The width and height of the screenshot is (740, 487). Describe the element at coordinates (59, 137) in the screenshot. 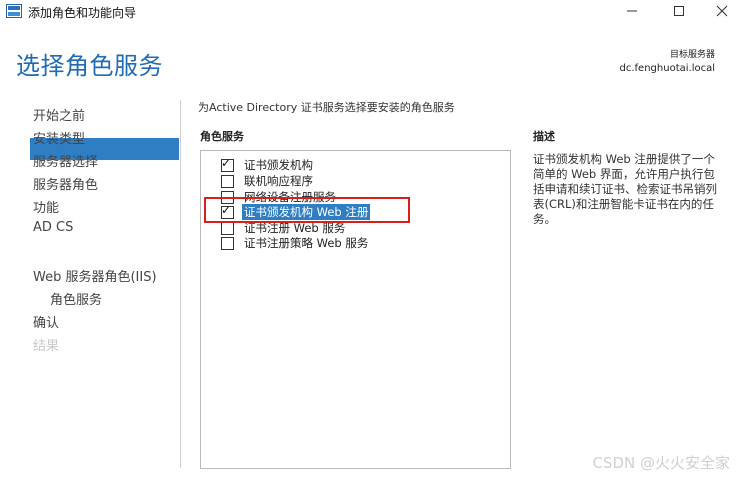

I see `sidebar-item: 安装类型` at that location.